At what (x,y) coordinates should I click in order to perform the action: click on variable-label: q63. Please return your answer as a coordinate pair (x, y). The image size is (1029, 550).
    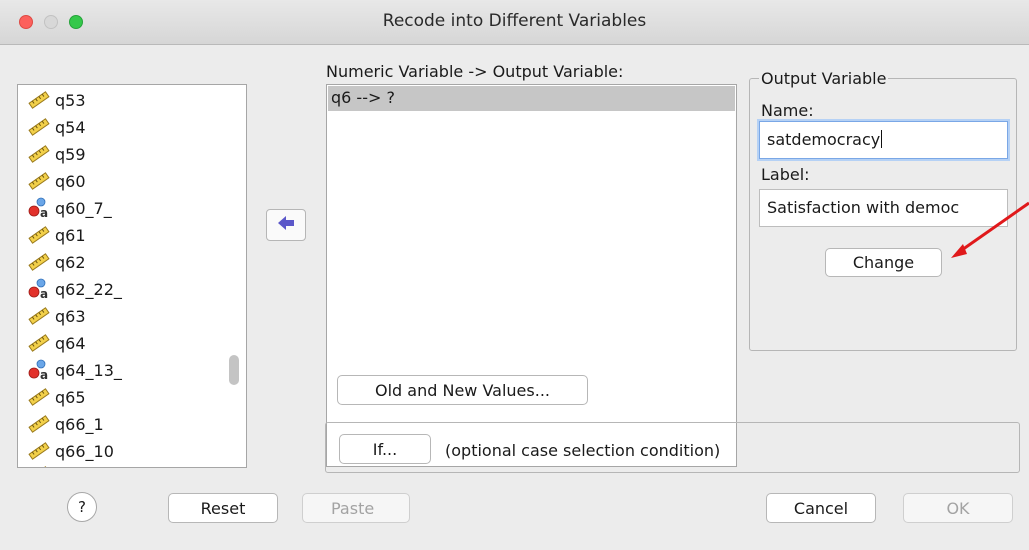
    Looking at the image, I should click on (70, 316).